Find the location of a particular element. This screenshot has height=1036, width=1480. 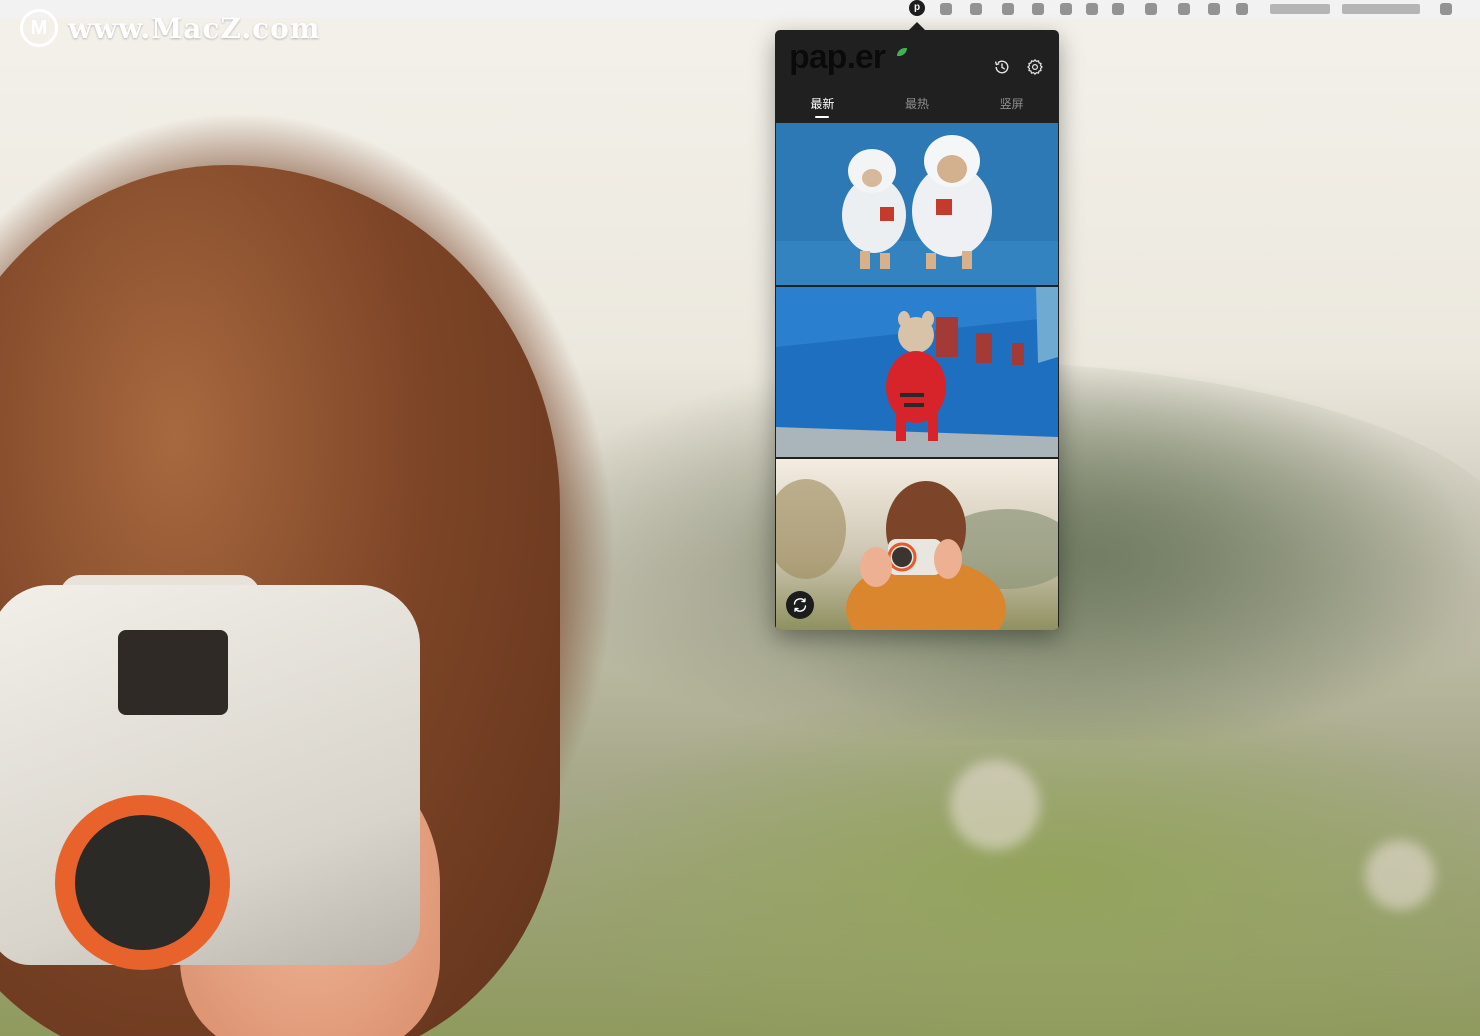

wallpaper-thumbnail-girl-camera is located at coordinates (917, 544).